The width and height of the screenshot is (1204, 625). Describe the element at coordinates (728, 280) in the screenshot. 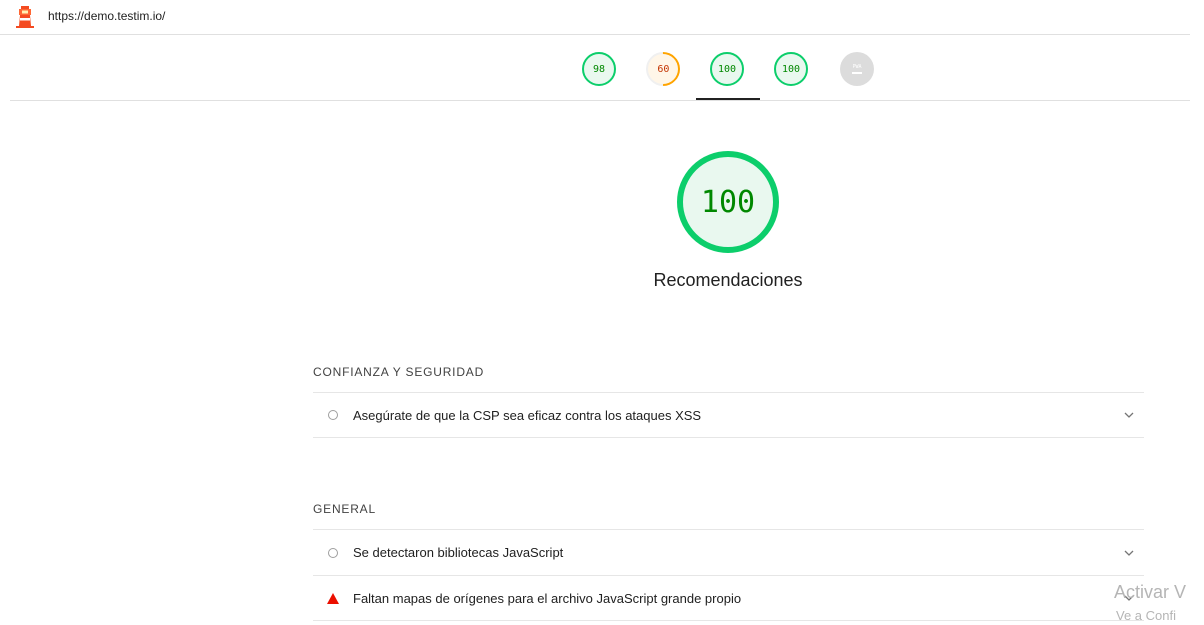

I see `category-title: Recomendaciones` at that location.